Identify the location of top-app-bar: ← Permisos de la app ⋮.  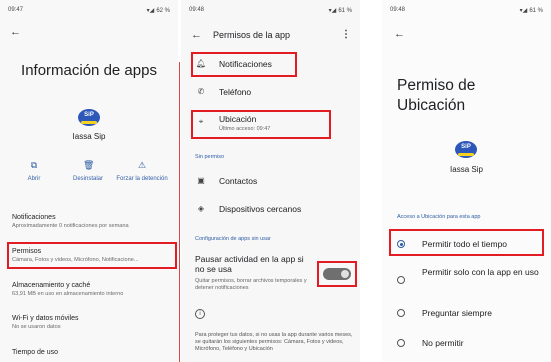
(270, 39).